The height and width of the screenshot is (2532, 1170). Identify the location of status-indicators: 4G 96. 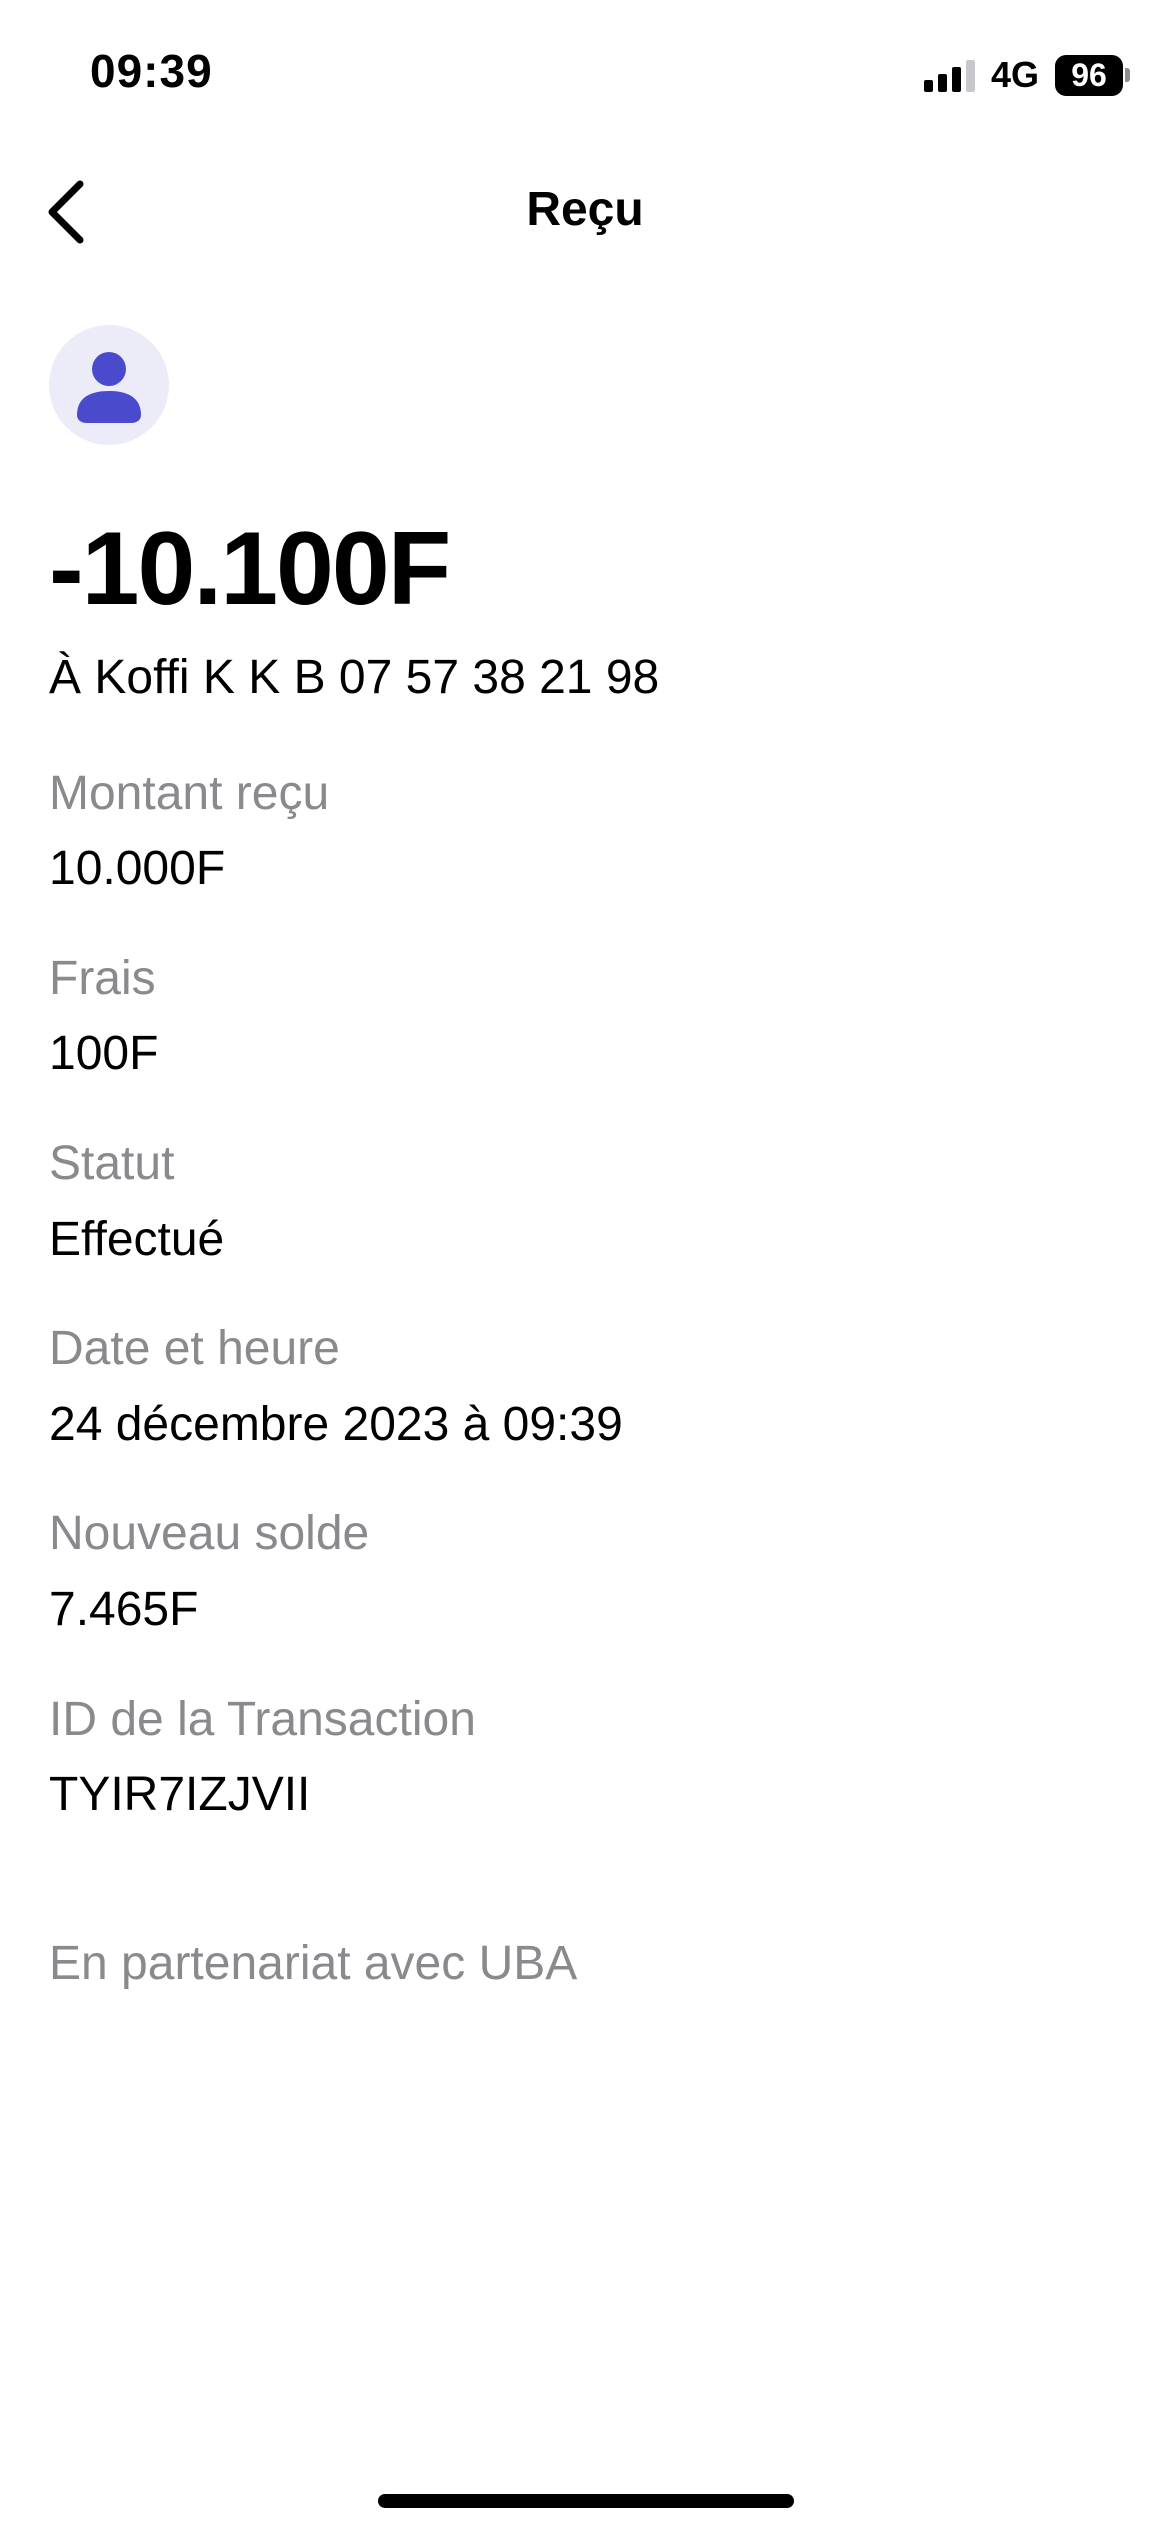
(1026, 75).